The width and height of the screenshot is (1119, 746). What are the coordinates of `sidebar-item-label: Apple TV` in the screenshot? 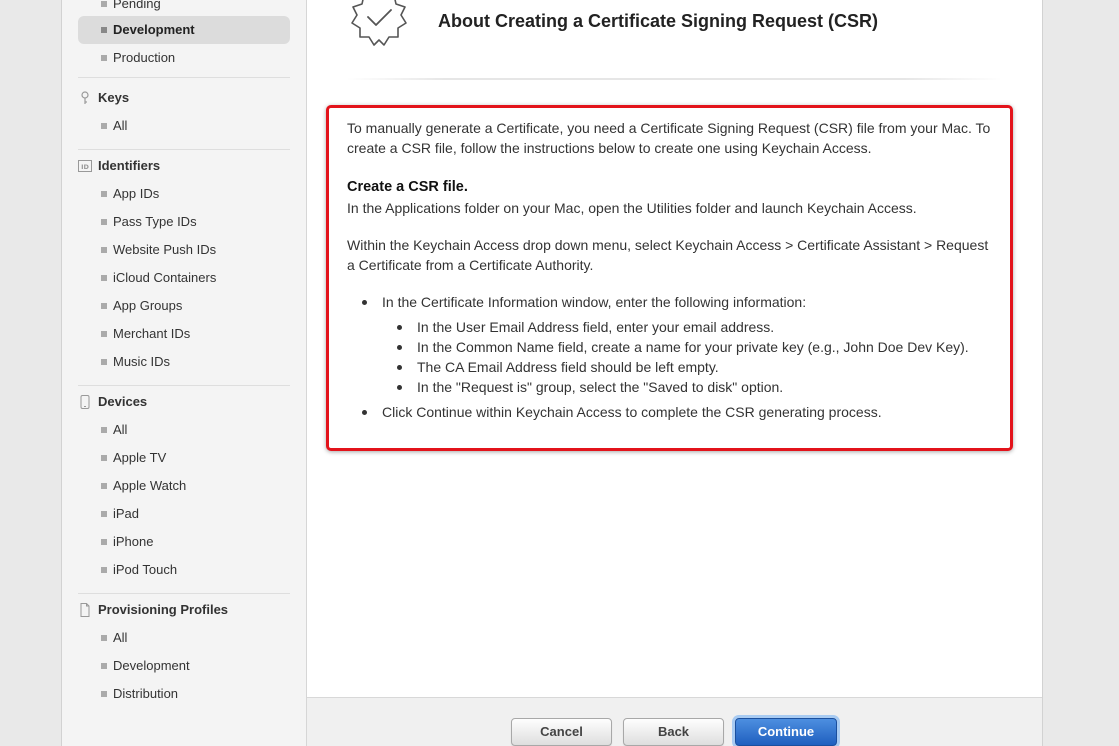 It's located at (140, 457).